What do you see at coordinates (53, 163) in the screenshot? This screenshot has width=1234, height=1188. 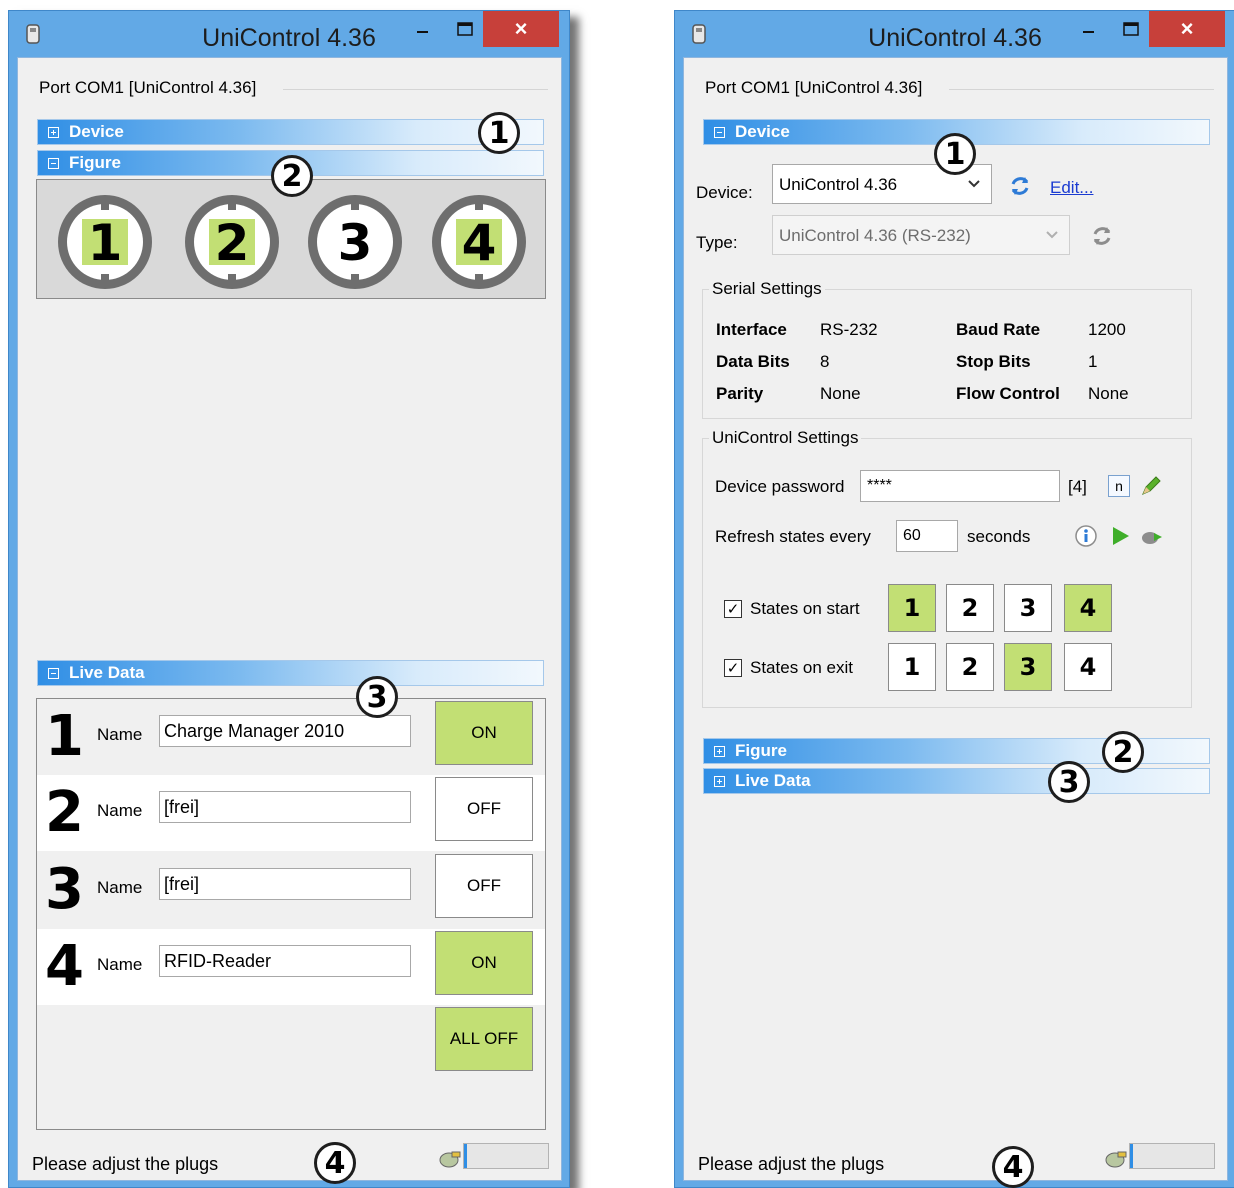 I see `collapse-icon` at bounding box center [53, 163].